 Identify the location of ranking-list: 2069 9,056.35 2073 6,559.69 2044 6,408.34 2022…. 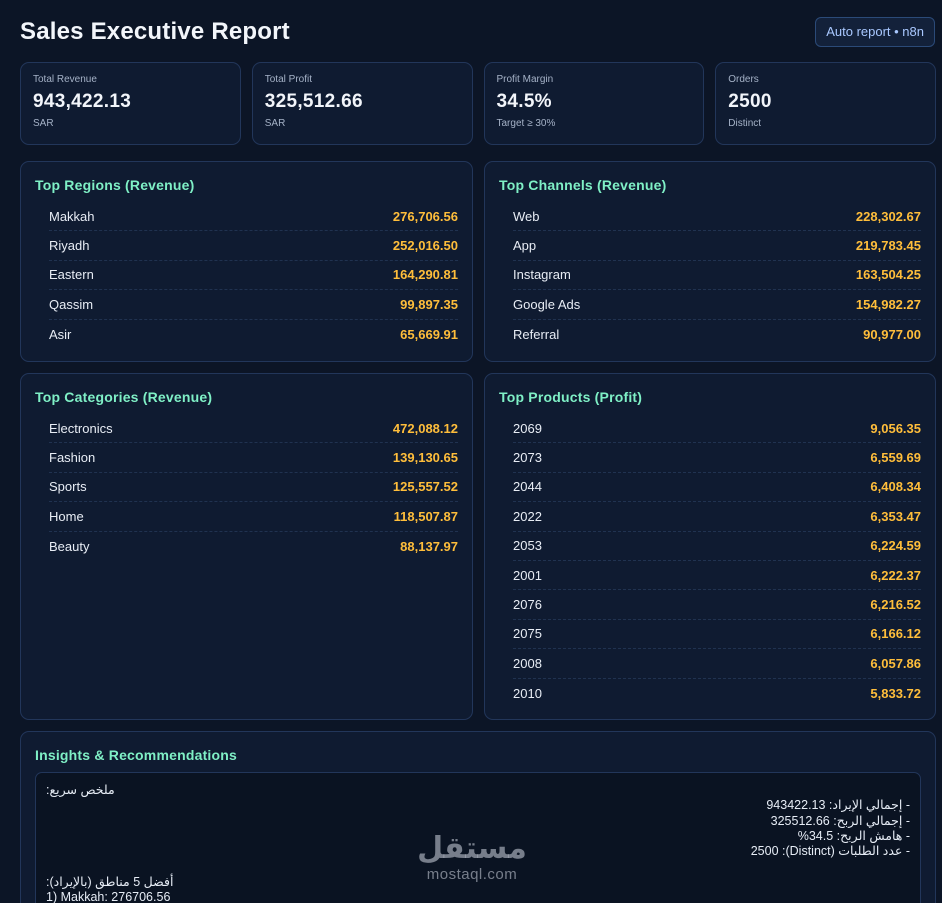
(717, 561).